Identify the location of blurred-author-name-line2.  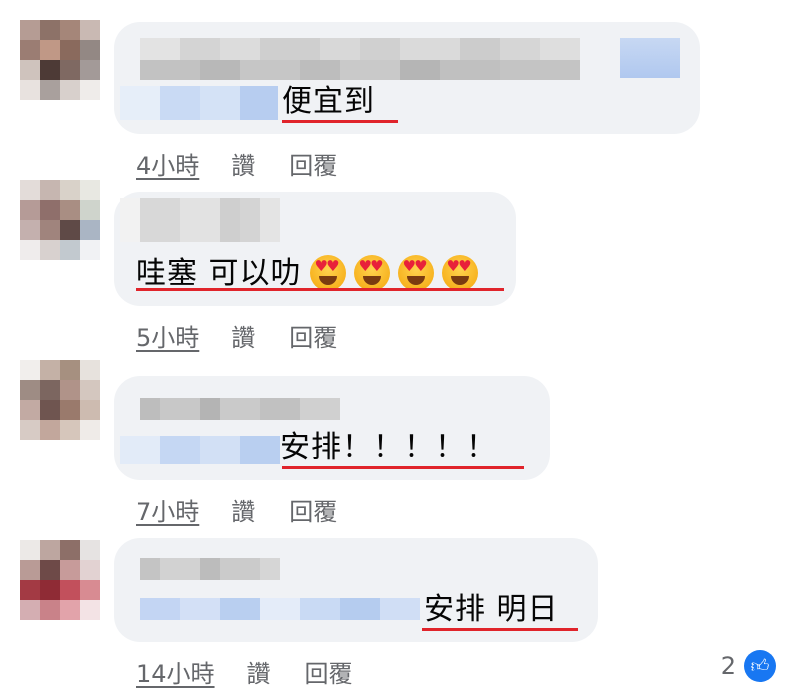
(360, 70).